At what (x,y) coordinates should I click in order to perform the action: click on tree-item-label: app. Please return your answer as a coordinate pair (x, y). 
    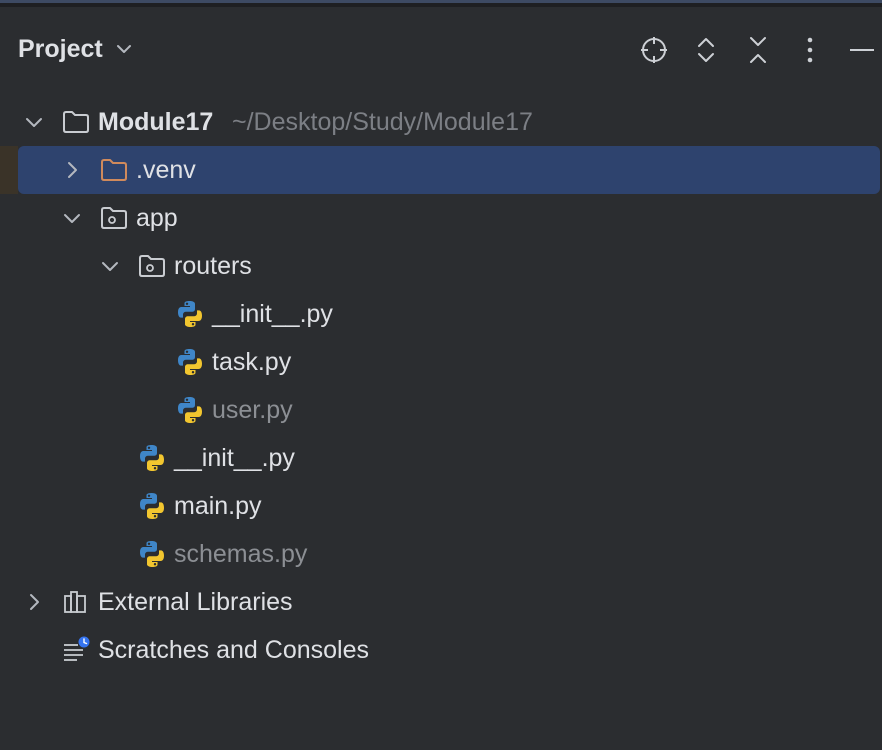
    Looking at the image, I should click on (157, 218).